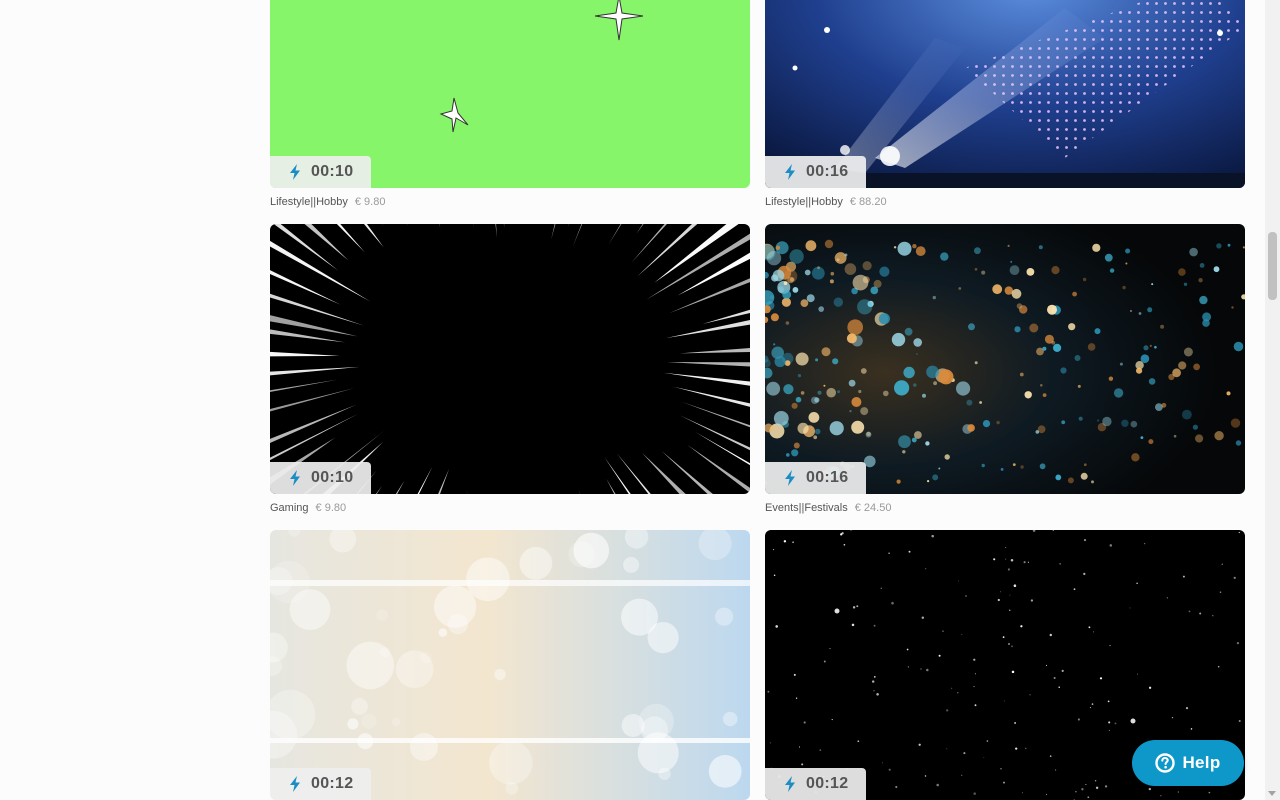  What do you see at coordinates (510, 508) in the screenshot?
I see `video-meta: Gaming € 9.80` at bounding box center [510, 508].